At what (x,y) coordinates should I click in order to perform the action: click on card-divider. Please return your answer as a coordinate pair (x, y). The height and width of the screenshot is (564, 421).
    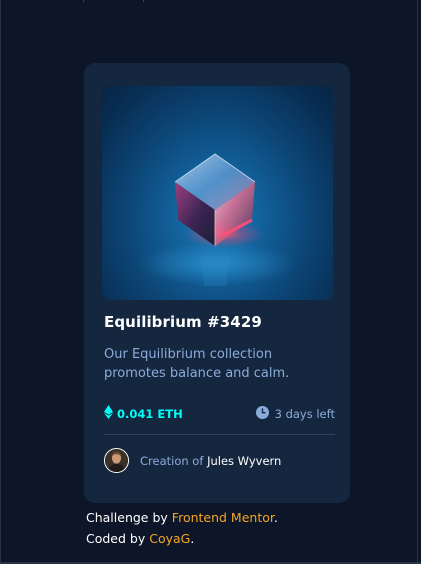
    Looking at the image, I should click on (219, 434).